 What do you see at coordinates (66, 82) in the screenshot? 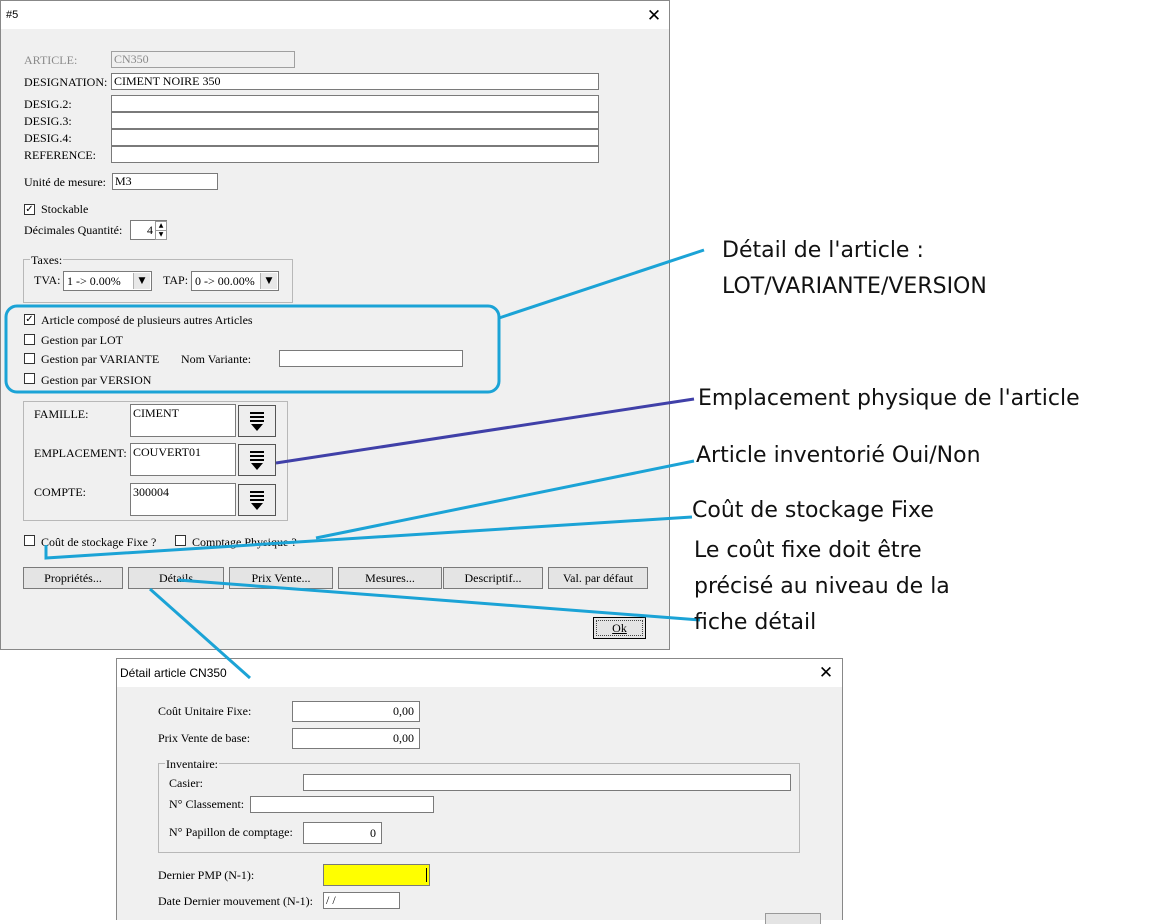
I see `designation-label: DESIGNATION:` at bounding box center [66, 82].